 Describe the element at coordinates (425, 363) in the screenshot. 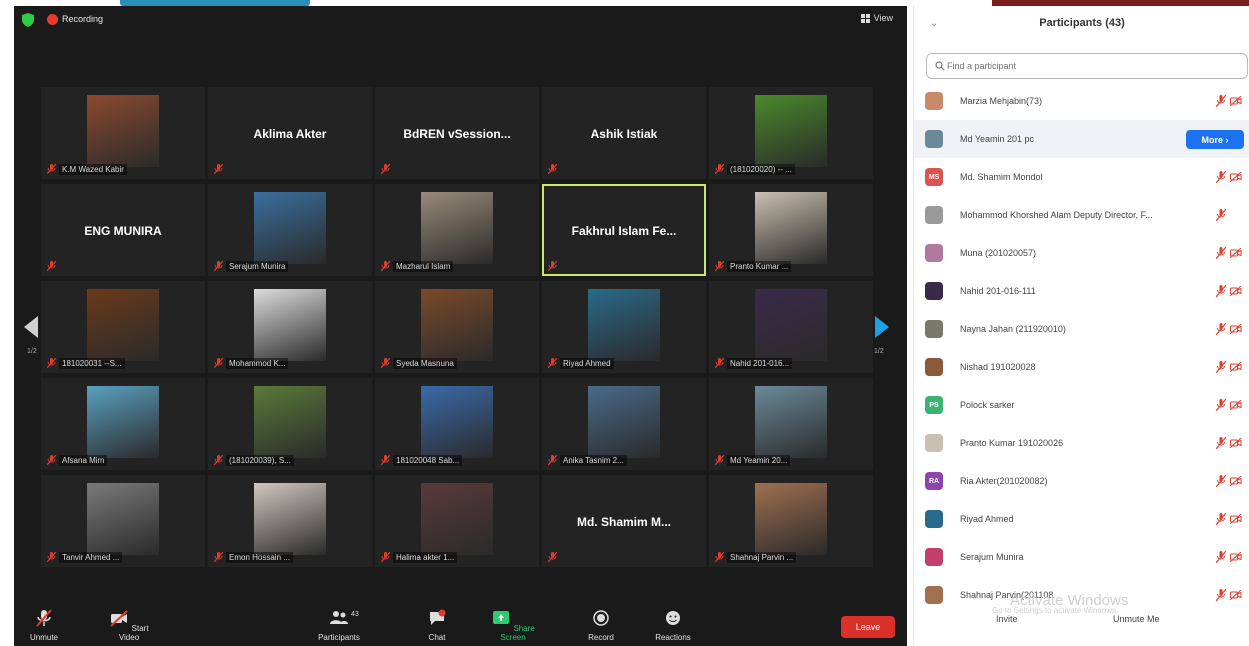

I see `tile-name: Syeda Masnuna` at that location.